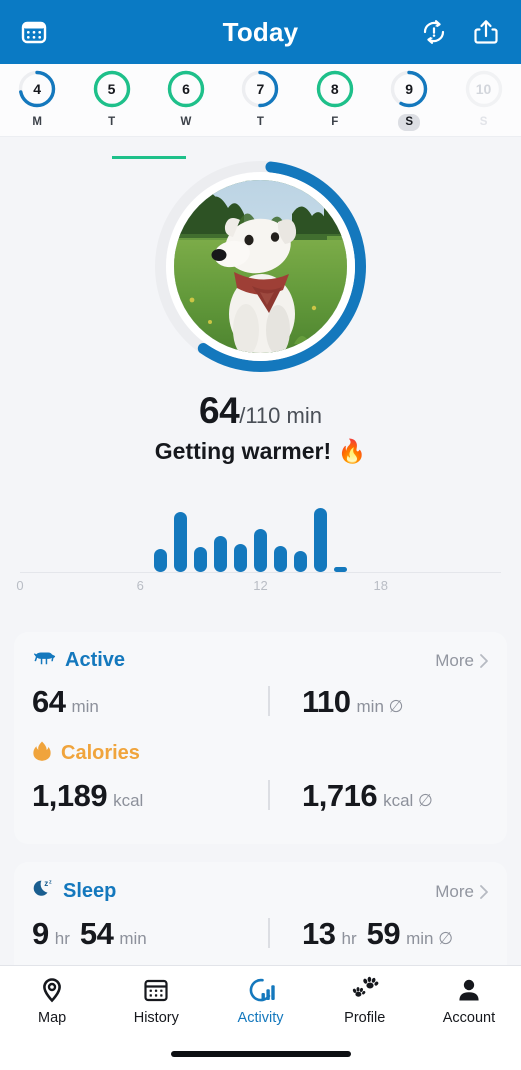 This screenshot has width=521, height=1070. Describe the element at coordinates (37, 122) in the screenshot. I see `day-weekday-label: M` at that location.